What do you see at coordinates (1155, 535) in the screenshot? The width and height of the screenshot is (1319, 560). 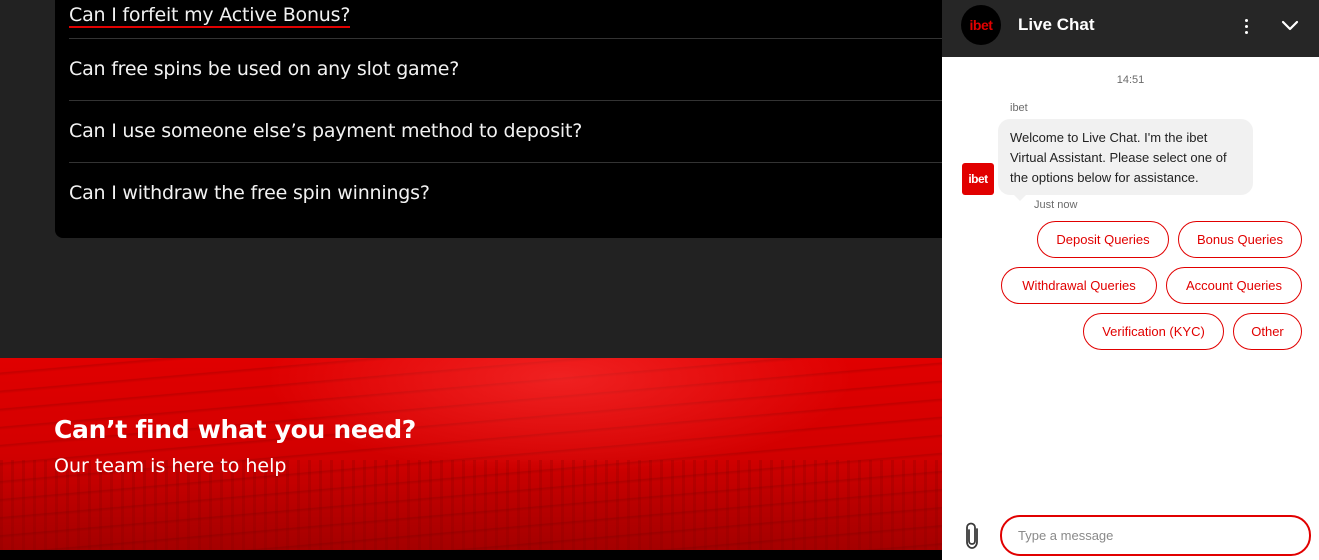 I see `message-input` at bounding box center [1155, 535].